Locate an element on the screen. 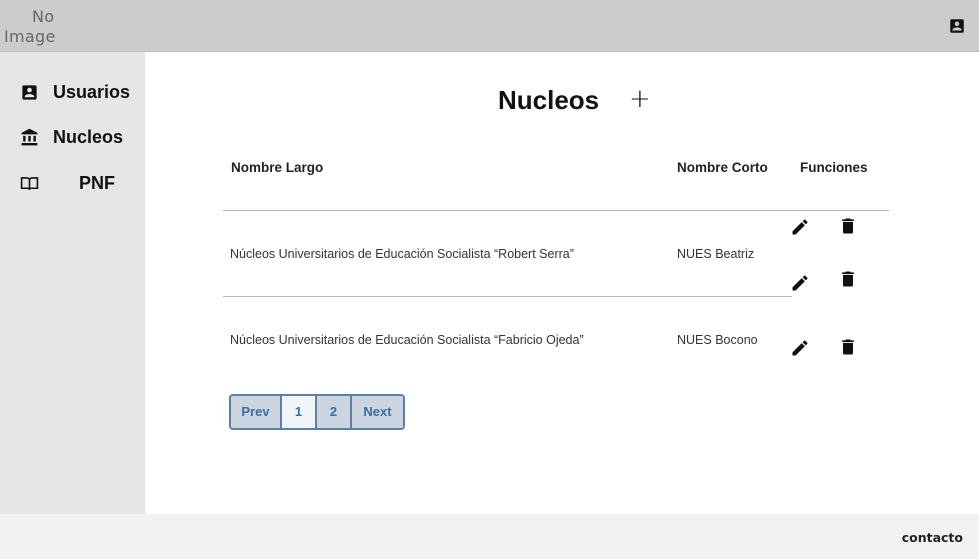  logo-line-1: No is located at coordinates (43, 16).